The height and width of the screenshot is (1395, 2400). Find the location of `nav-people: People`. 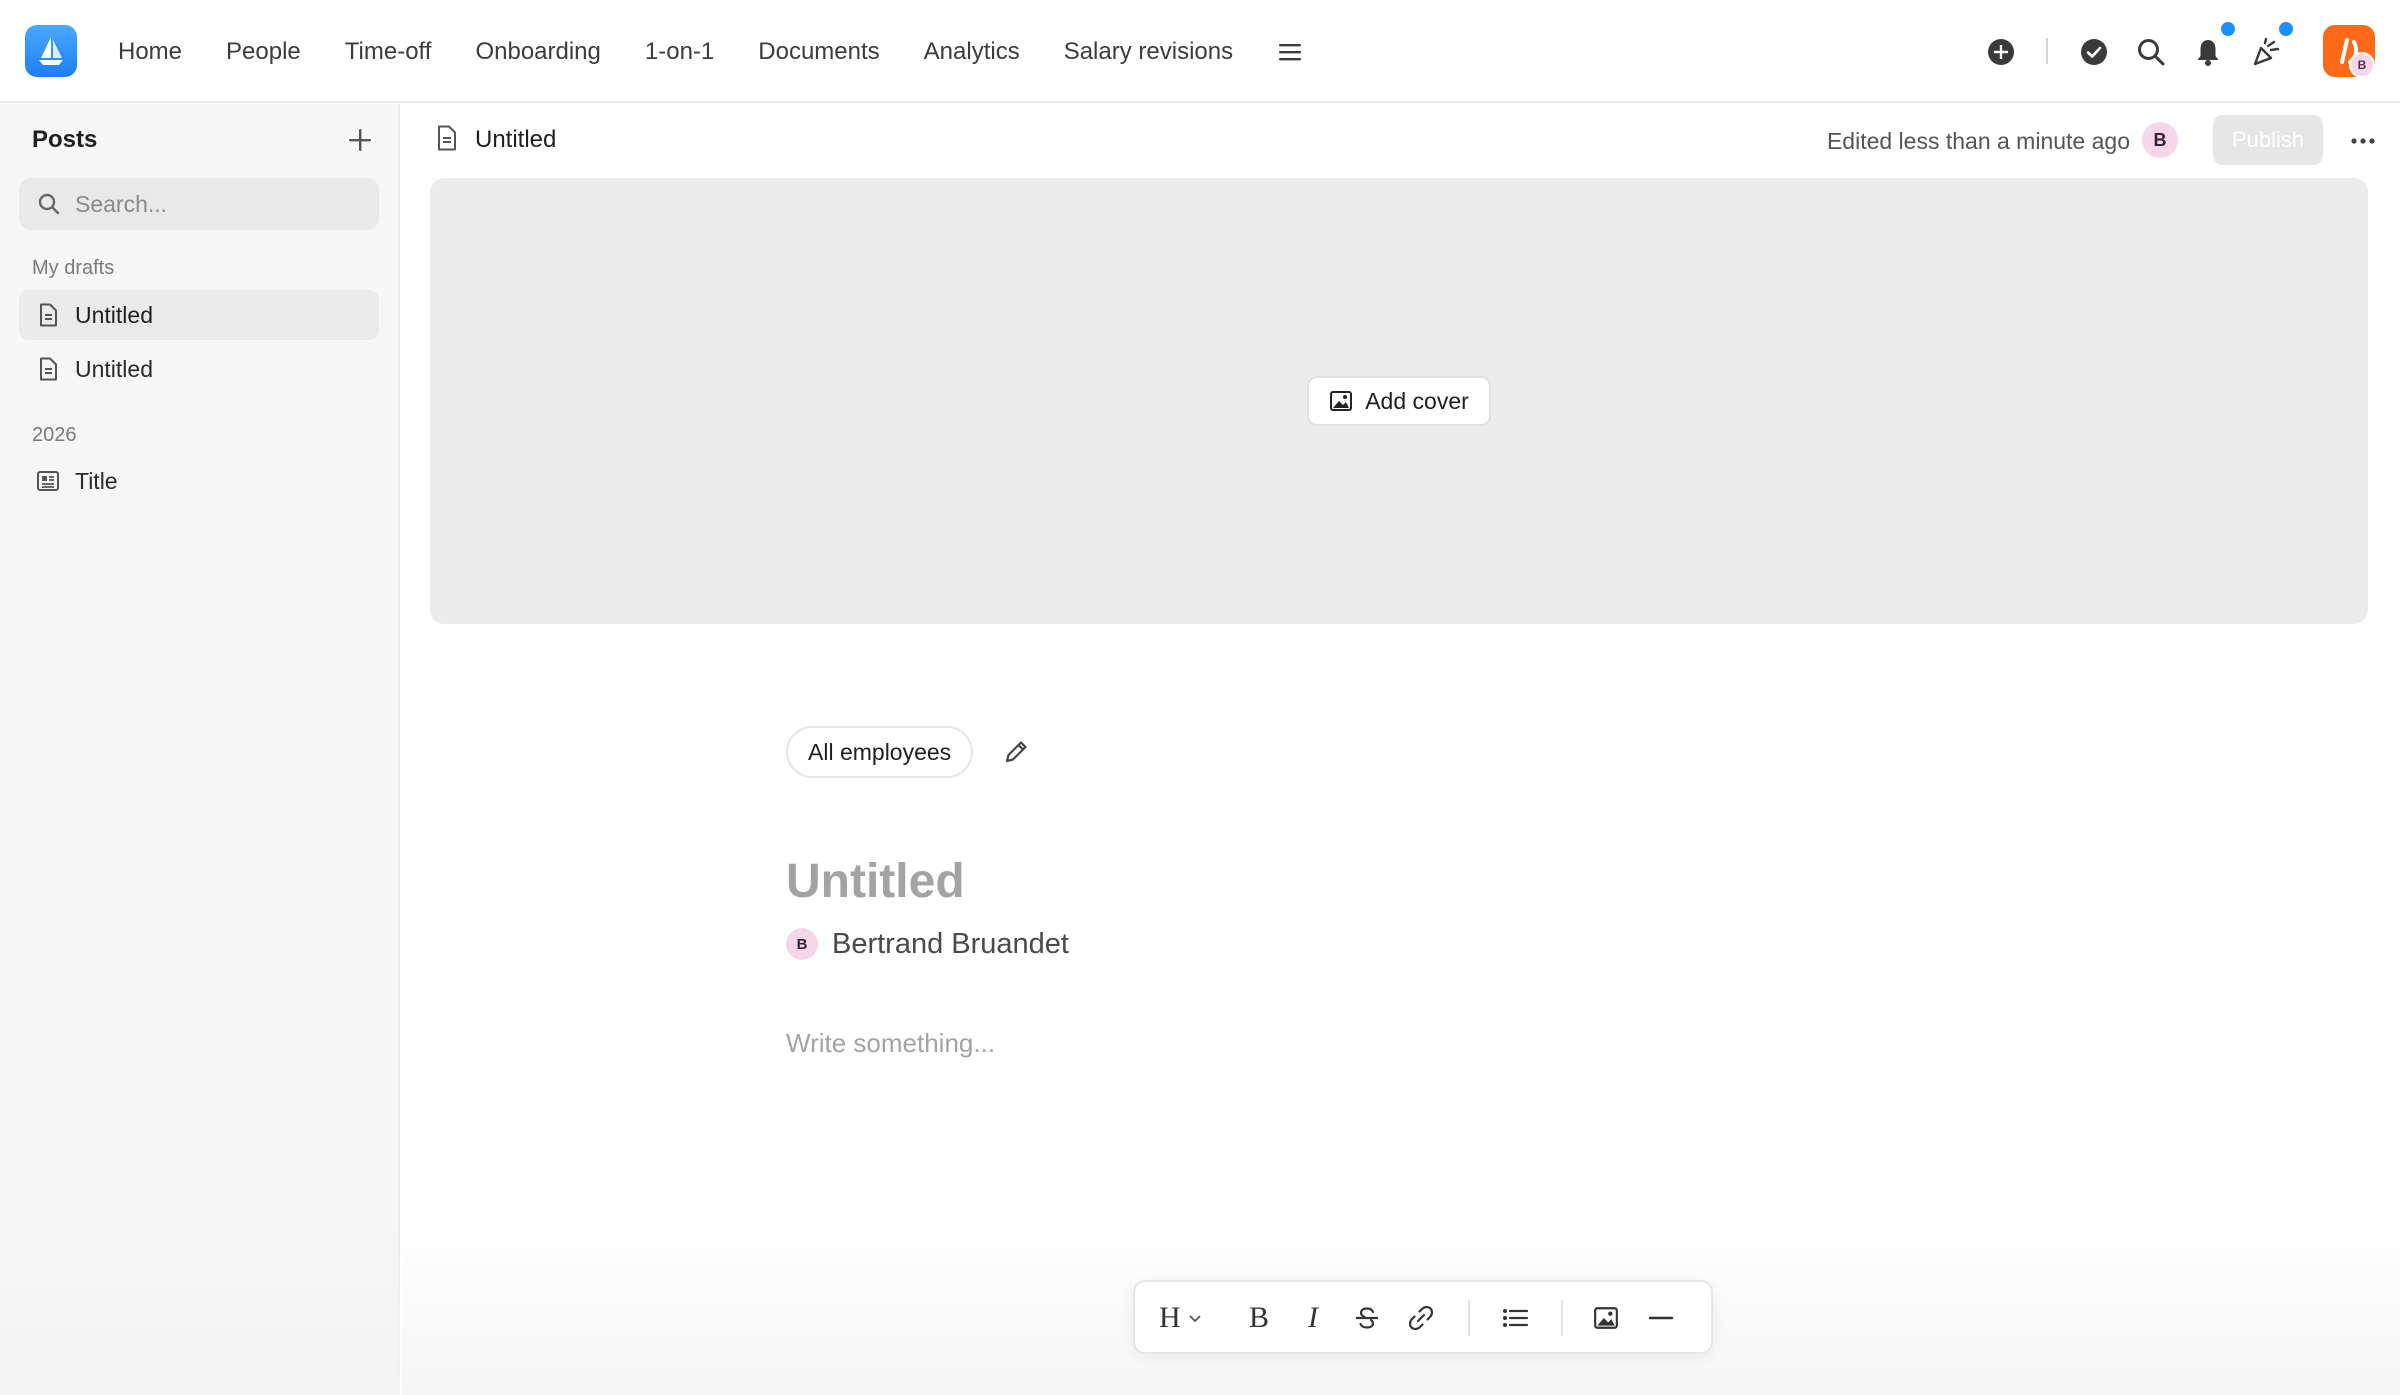

nav-people: People is located at coordinates (263, 52).